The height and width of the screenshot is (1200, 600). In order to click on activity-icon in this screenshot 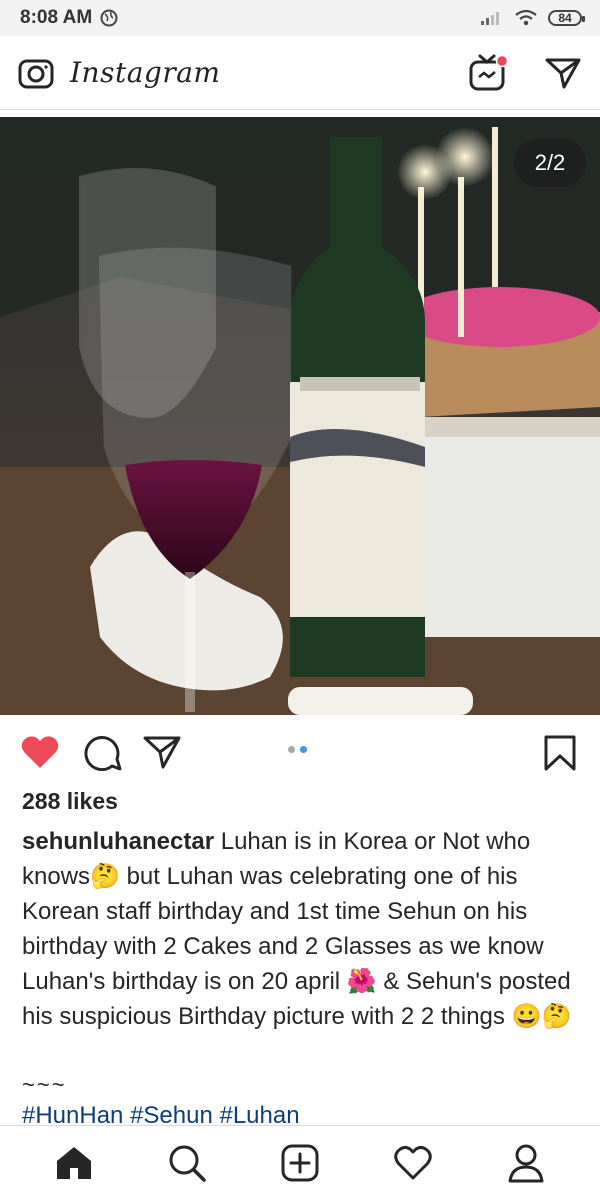, I will do `click(413, 1163)`.